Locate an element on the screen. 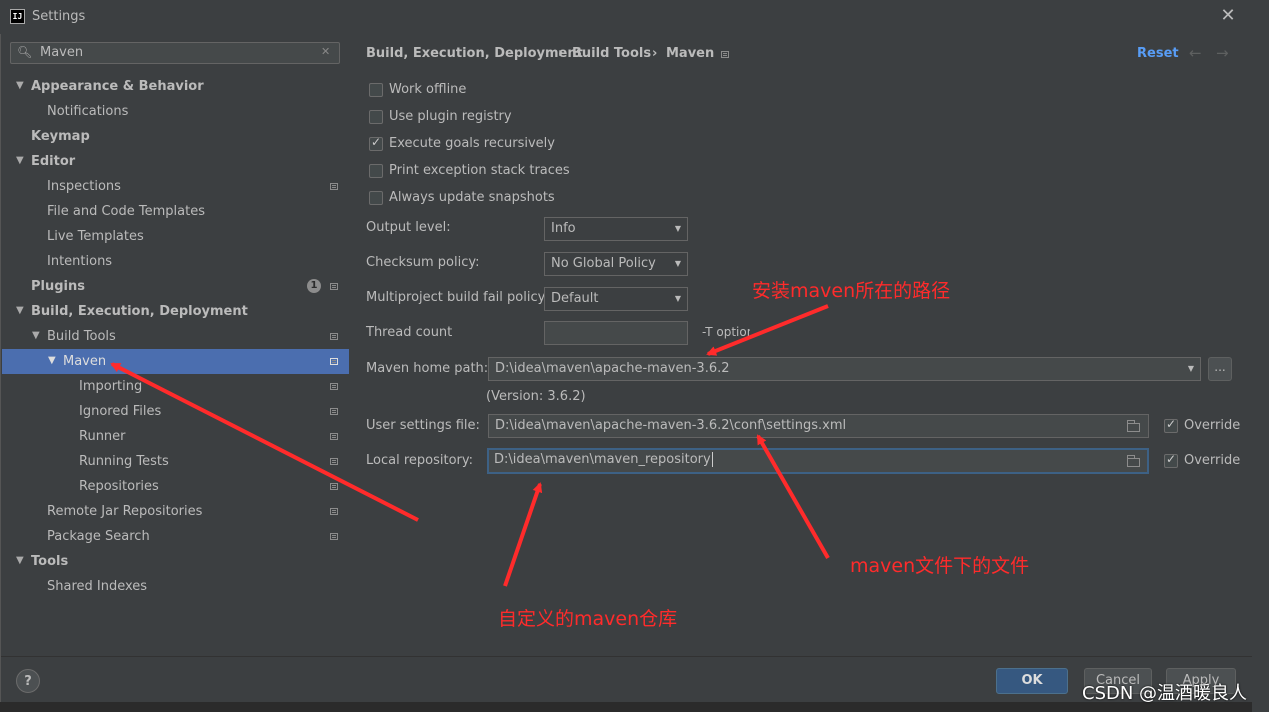 The height and width of the screenshot is (712, 1269). tree-item-repositories: Repositories is located at coordinates (119, 486).